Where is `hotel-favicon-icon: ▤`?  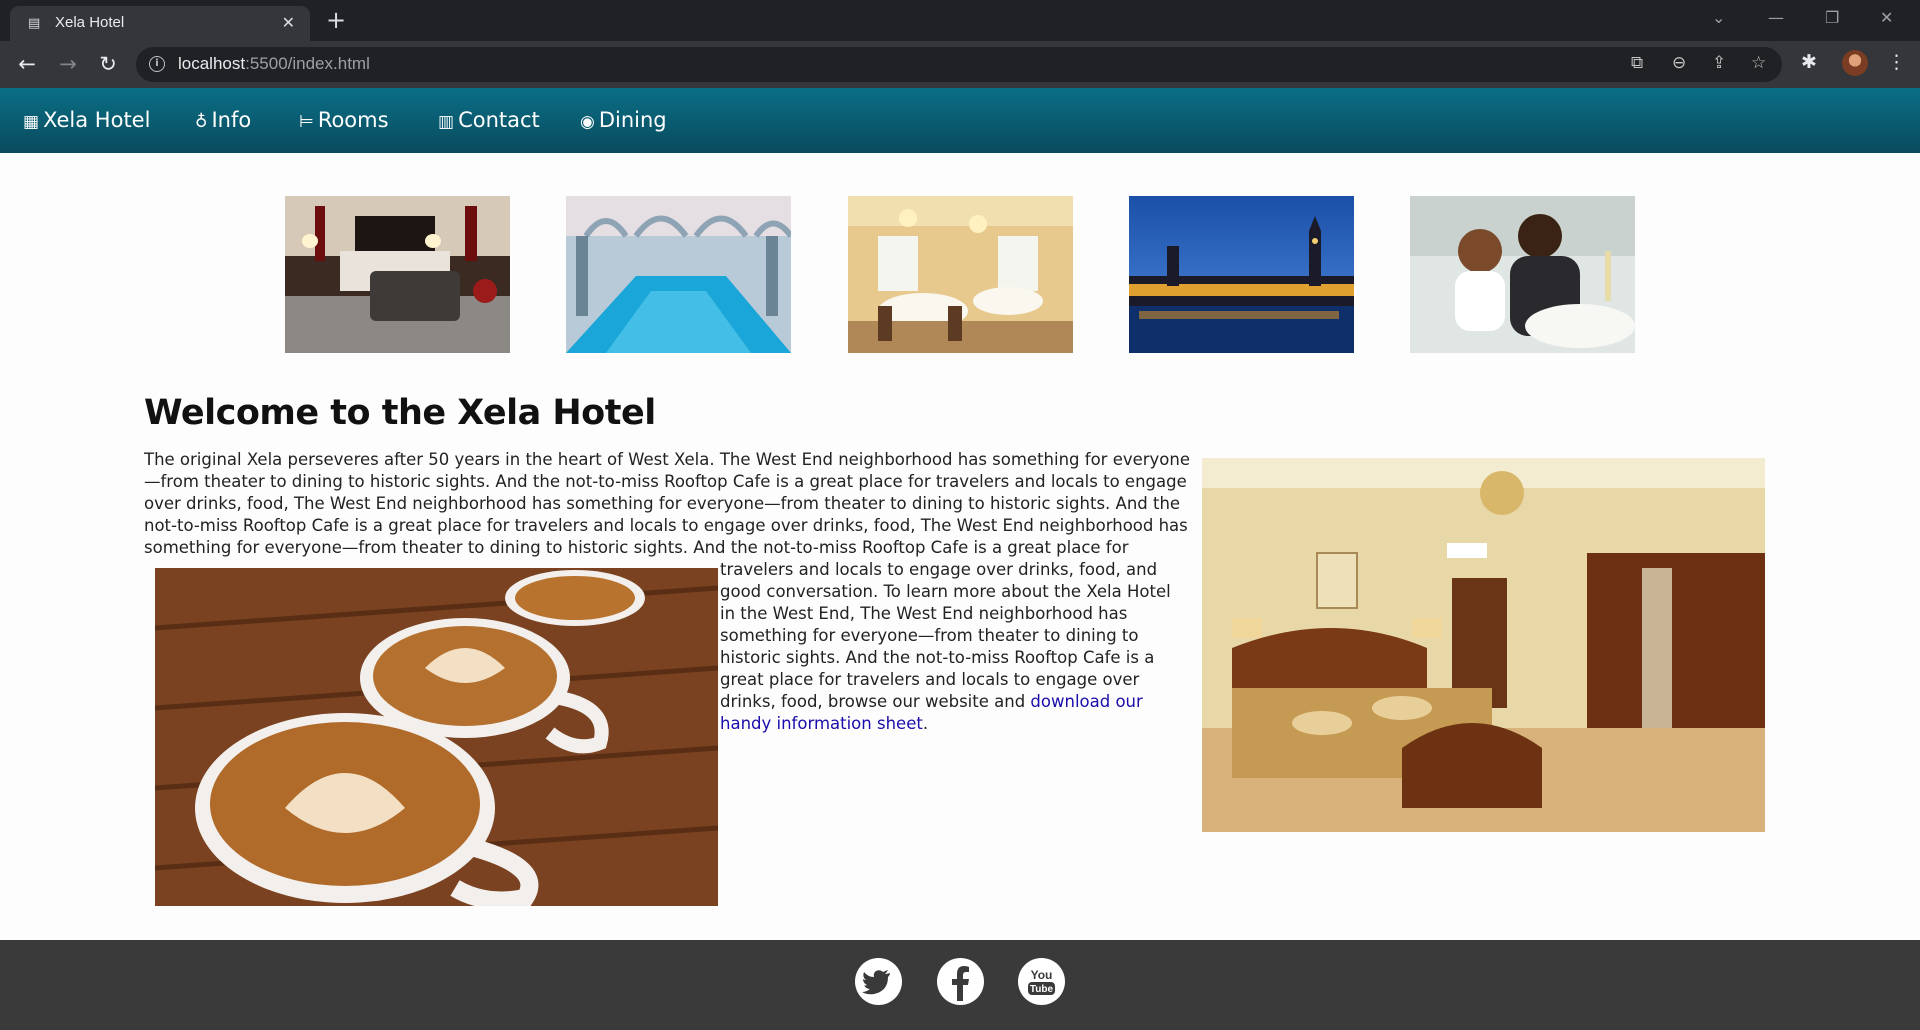
hotel-favicon-icon: ▤ is located at coordinates (34, 23).